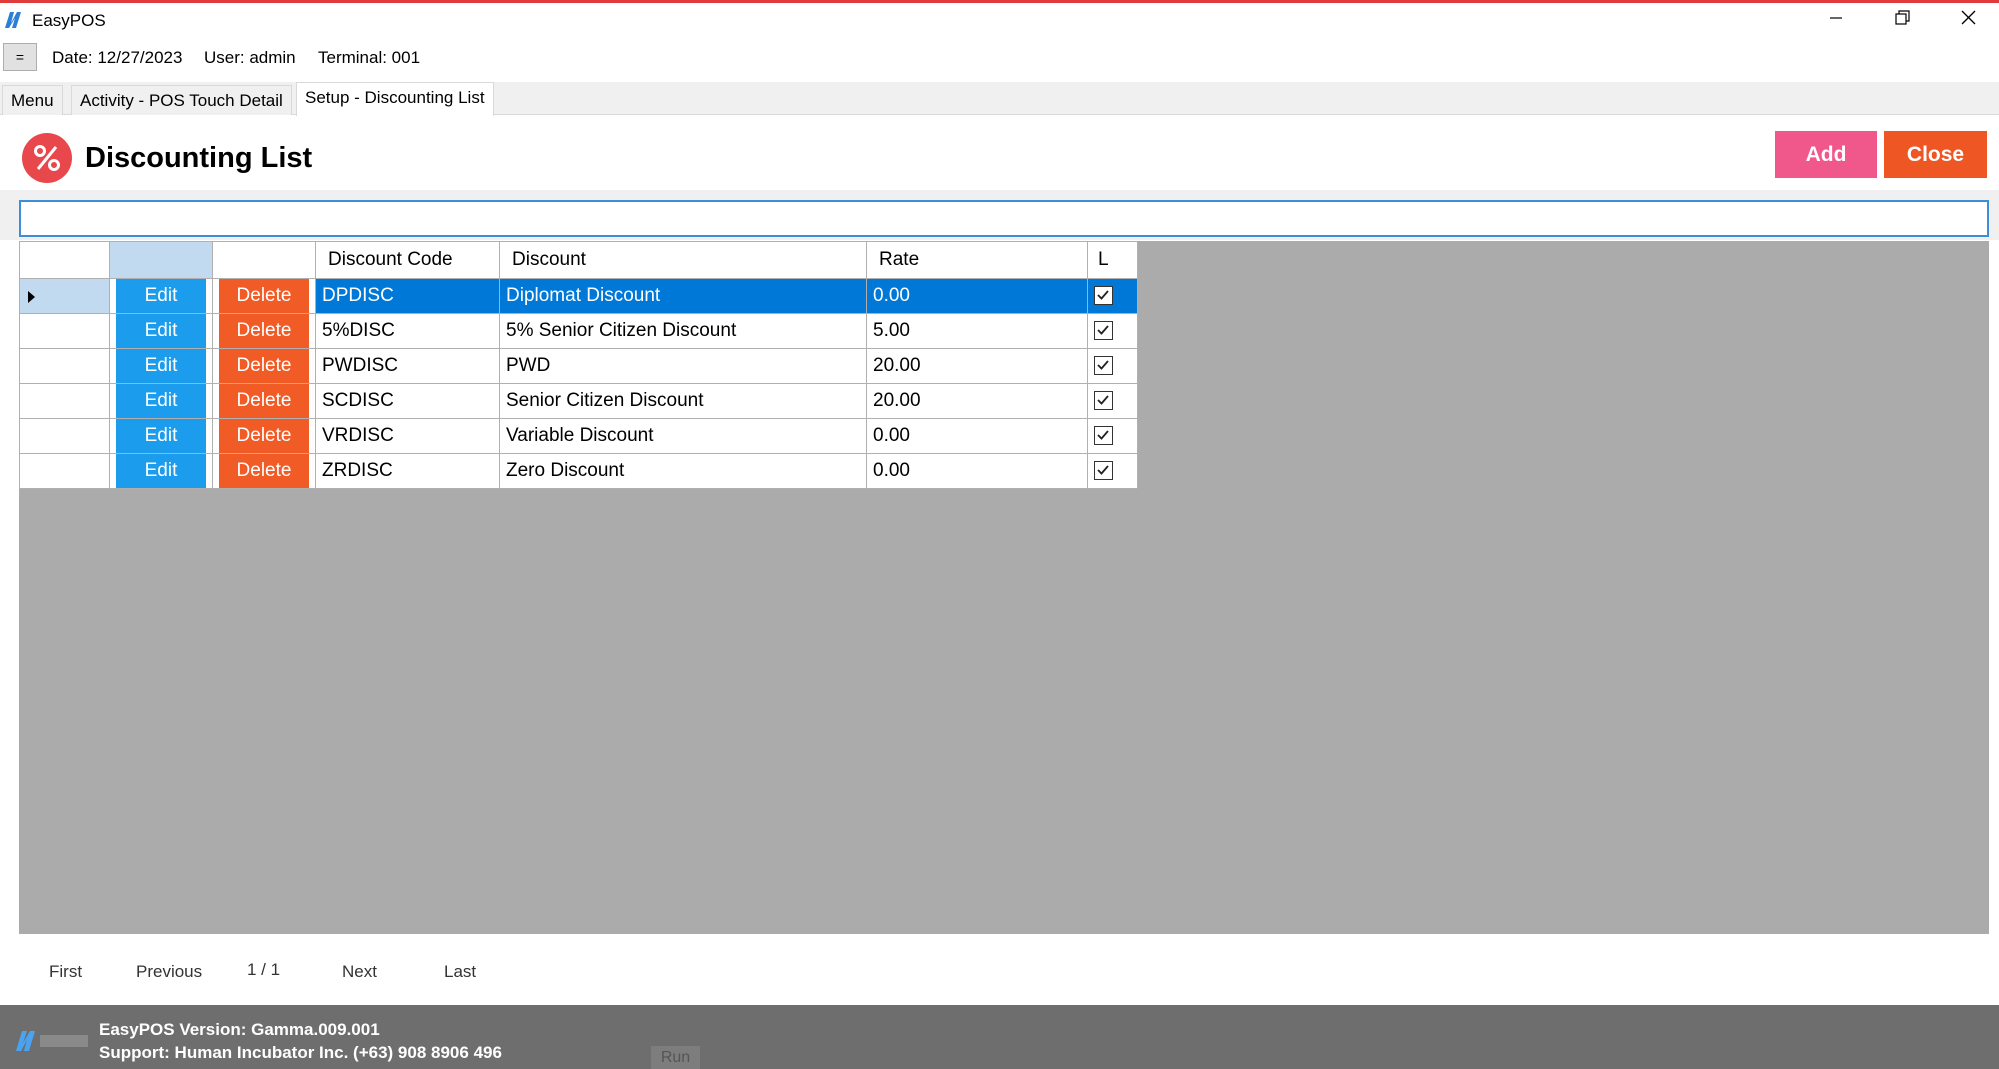 This screenshot has width=1999, height=1069. I want to click on discount-code-column-header: Discount Code, so click(407, 260).